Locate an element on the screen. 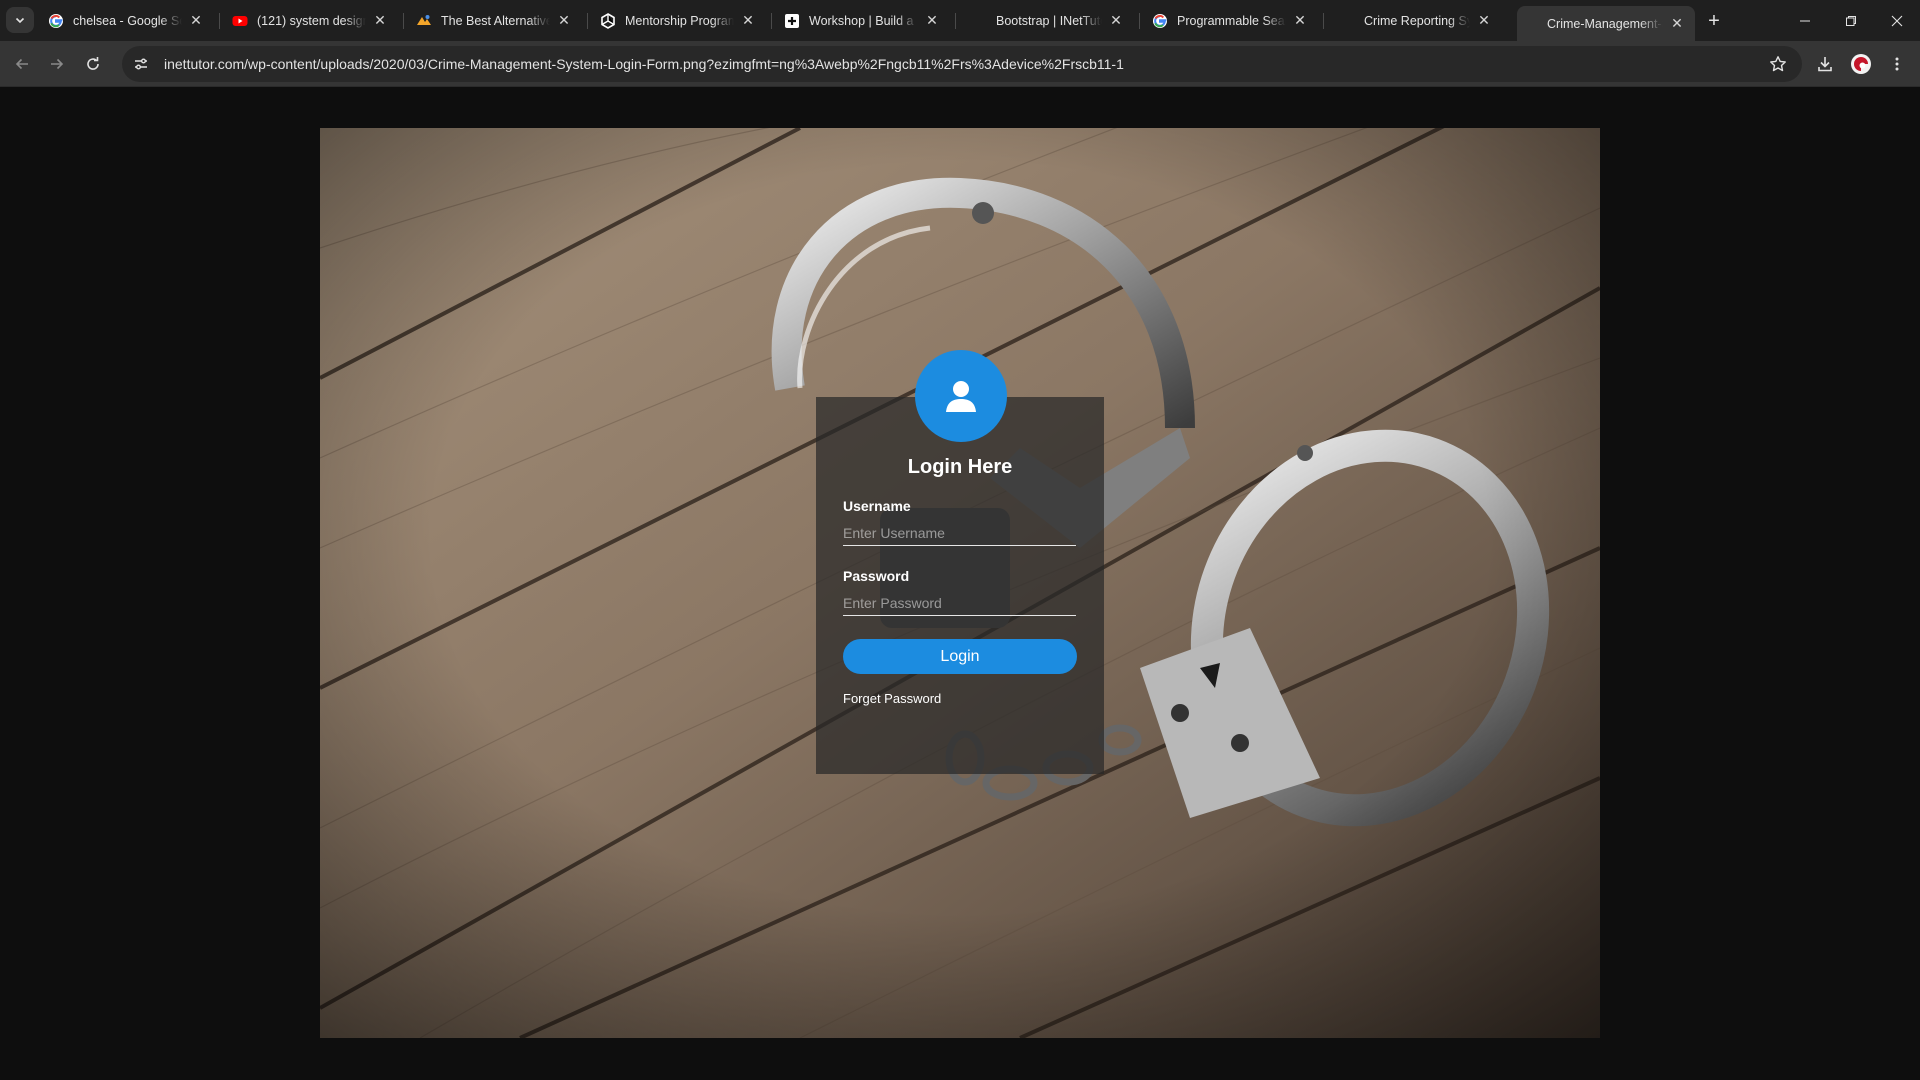  close-icon is located at coordinates (1897, 20).